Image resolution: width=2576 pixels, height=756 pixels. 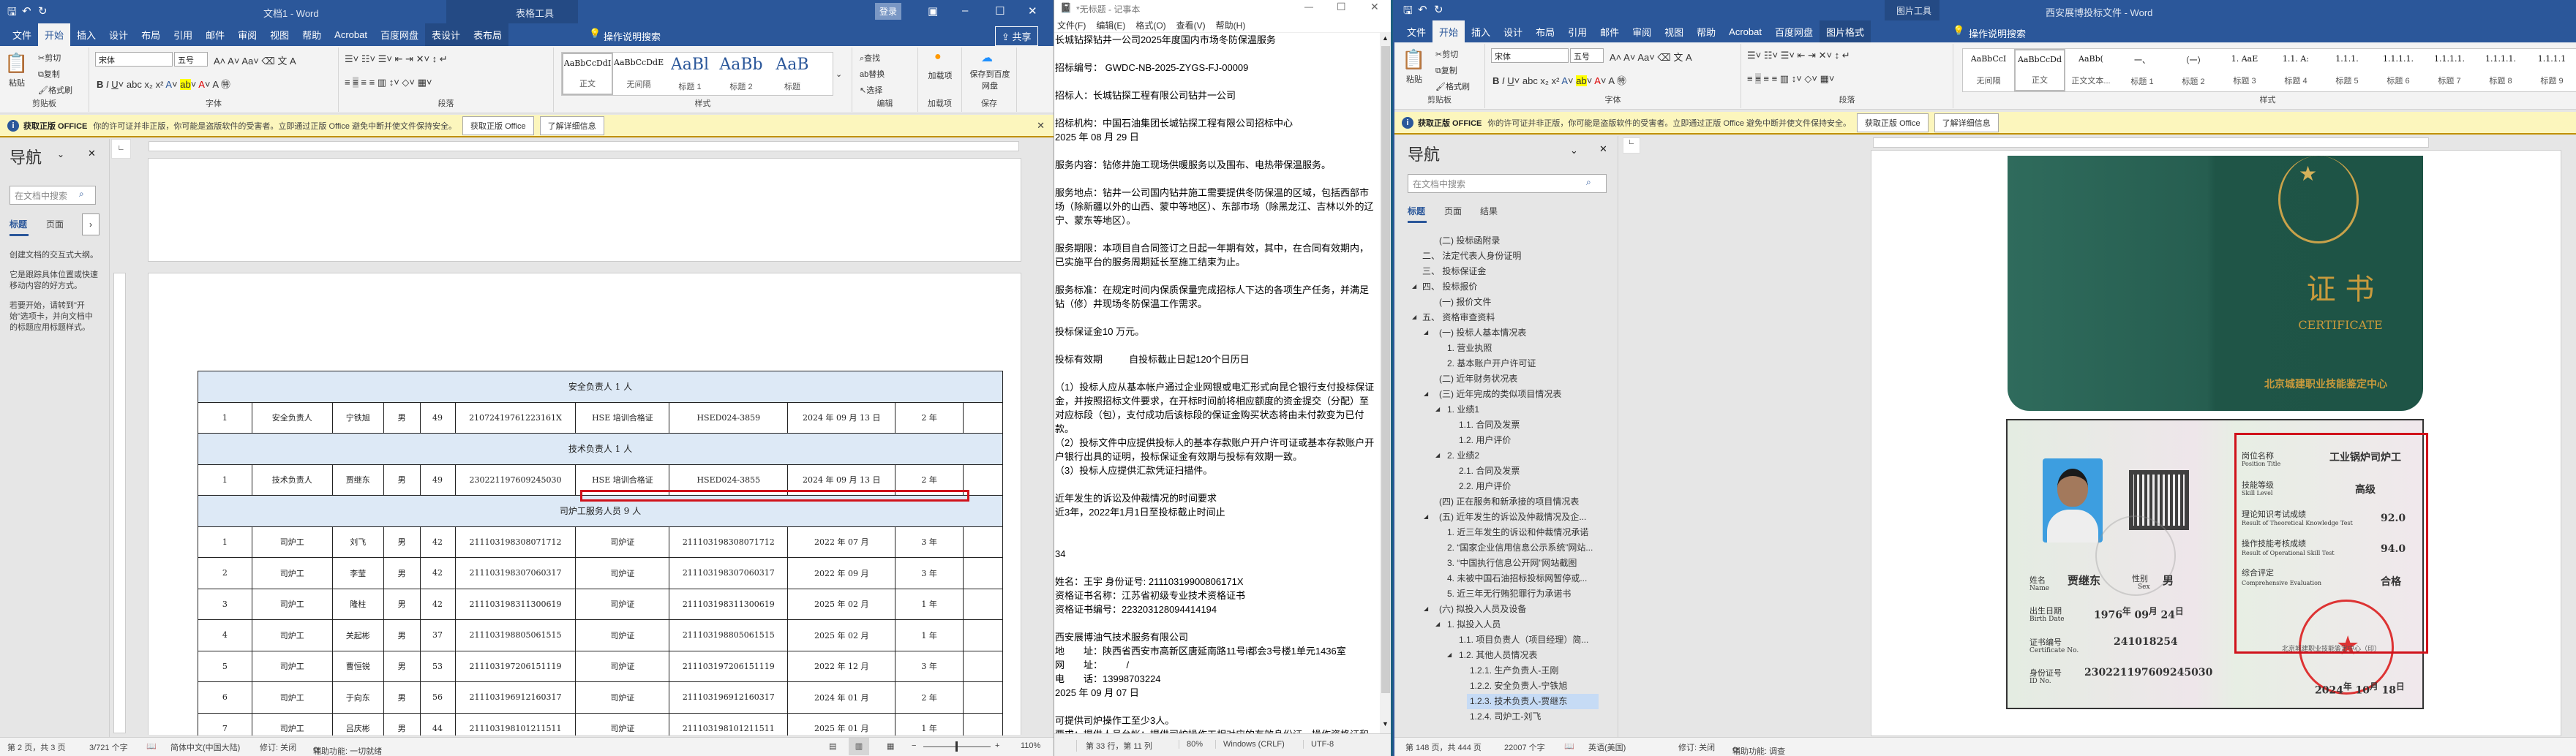 I want to click on menu-item: 编辑(E), so click(x=1110, y=25).